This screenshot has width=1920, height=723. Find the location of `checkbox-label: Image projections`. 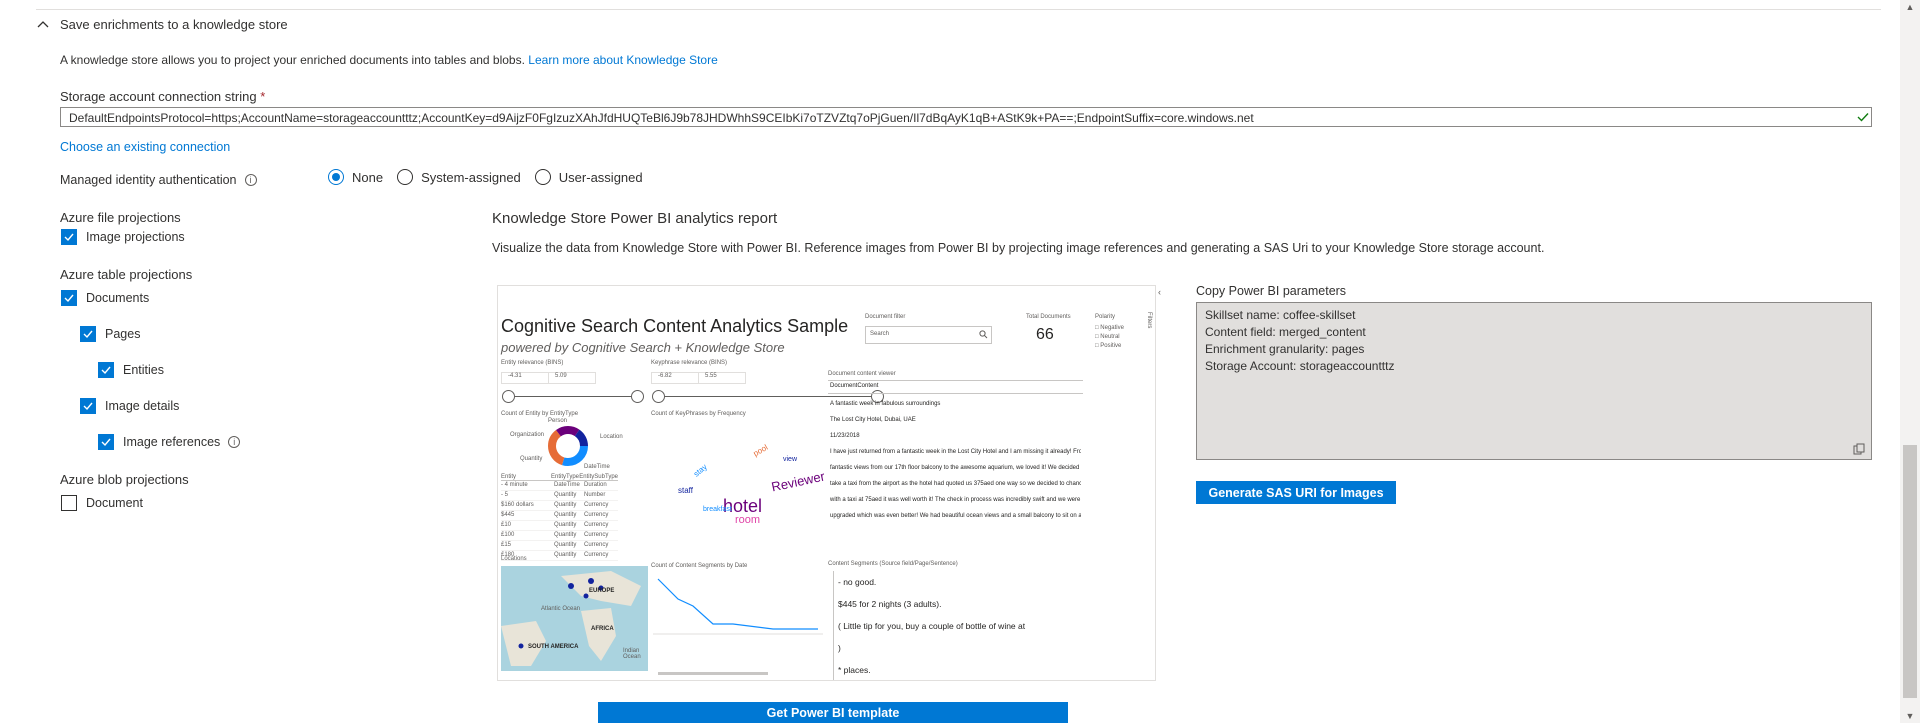

checkbox-label: Image projections is located at coordinates (135, 237).